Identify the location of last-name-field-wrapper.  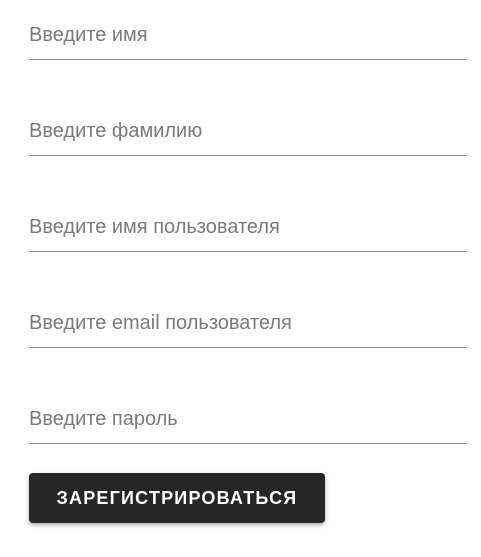
(248, 126).